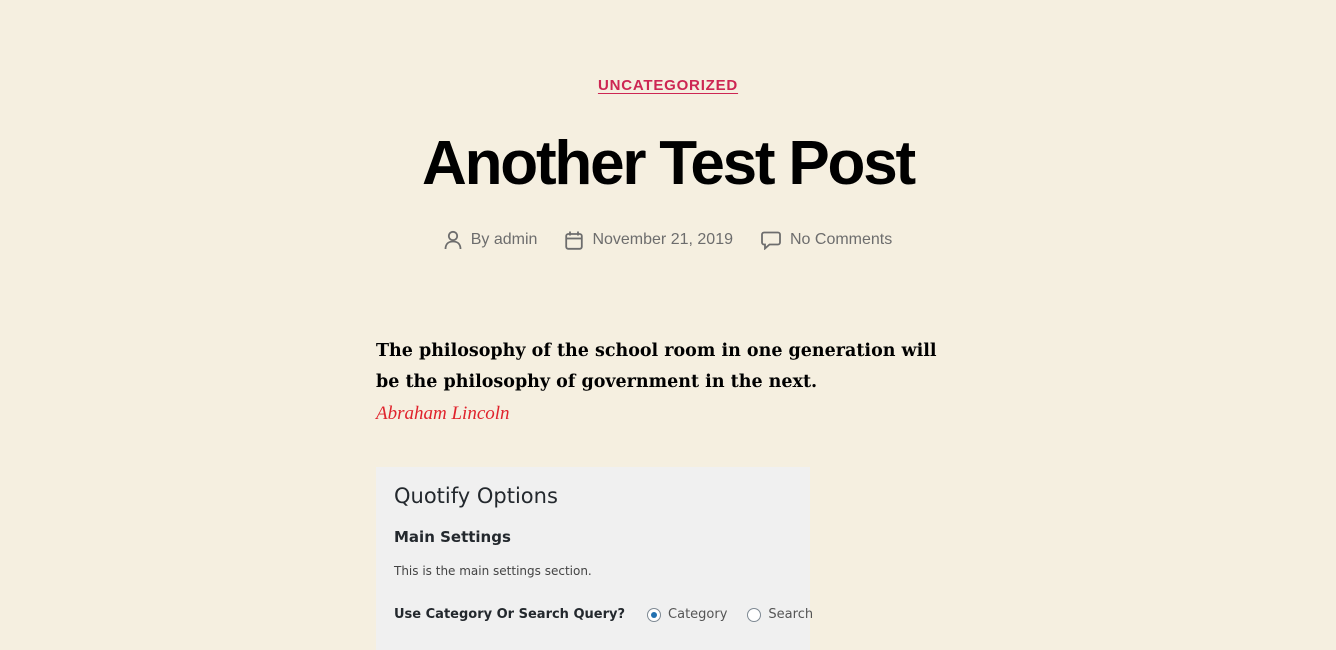 The width and height of the screenshot is (1336, 650). Describe the element at coordinates (510, 614) in the screenshot. I see `field-label: Use Category Or Search Query?` at that location.